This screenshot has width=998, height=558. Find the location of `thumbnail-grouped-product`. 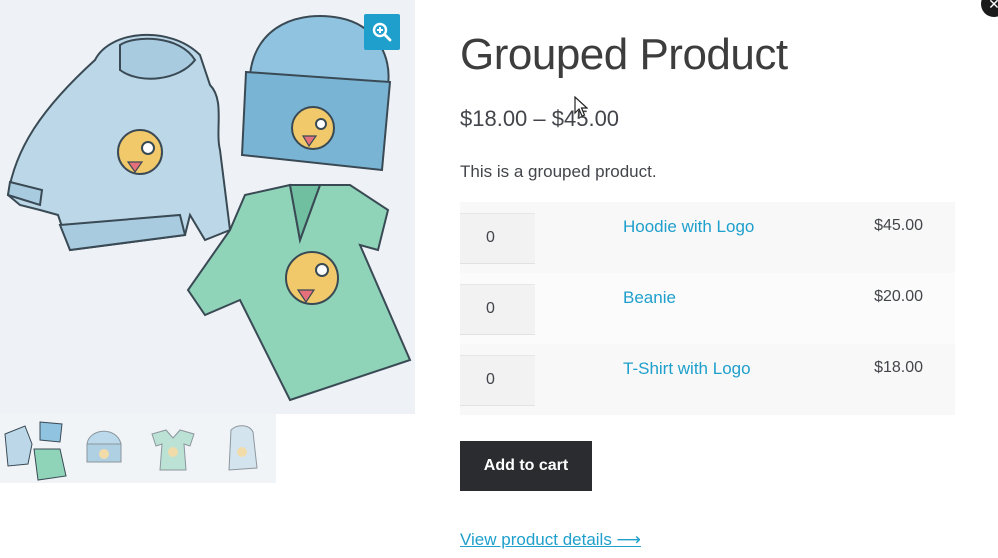

thumbnail-grouped-product is located at coordinates (34, 448).